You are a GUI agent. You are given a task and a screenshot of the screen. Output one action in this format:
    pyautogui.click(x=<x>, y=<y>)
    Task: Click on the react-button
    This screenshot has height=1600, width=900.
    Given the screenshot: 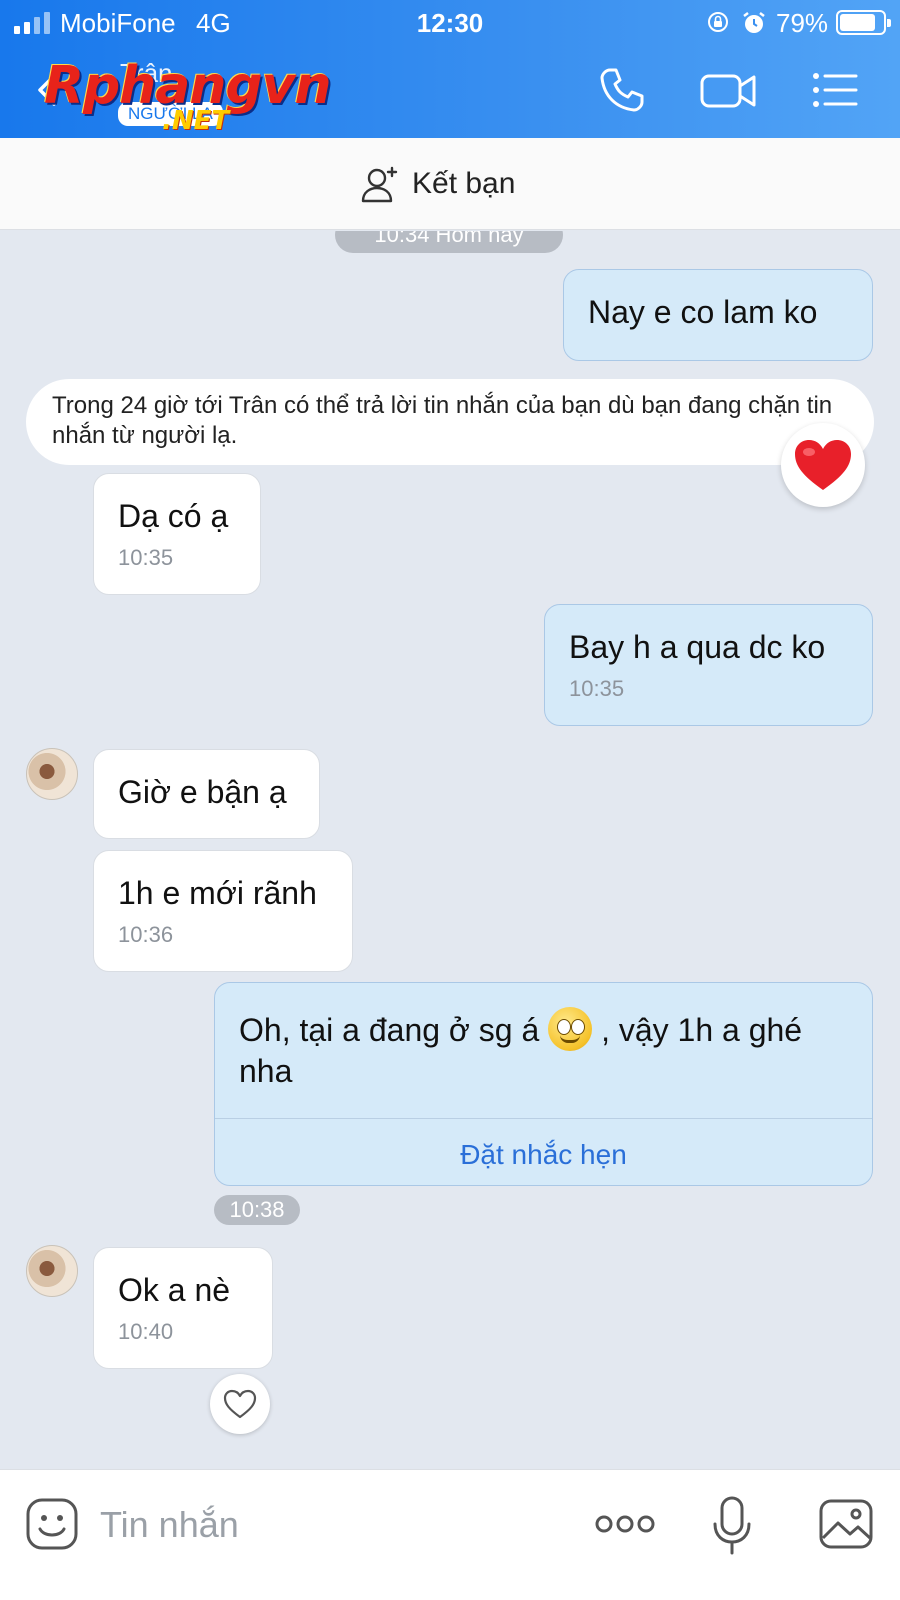 What is the action you would take?
    pyautogui.click(x=240, y=1404)
    